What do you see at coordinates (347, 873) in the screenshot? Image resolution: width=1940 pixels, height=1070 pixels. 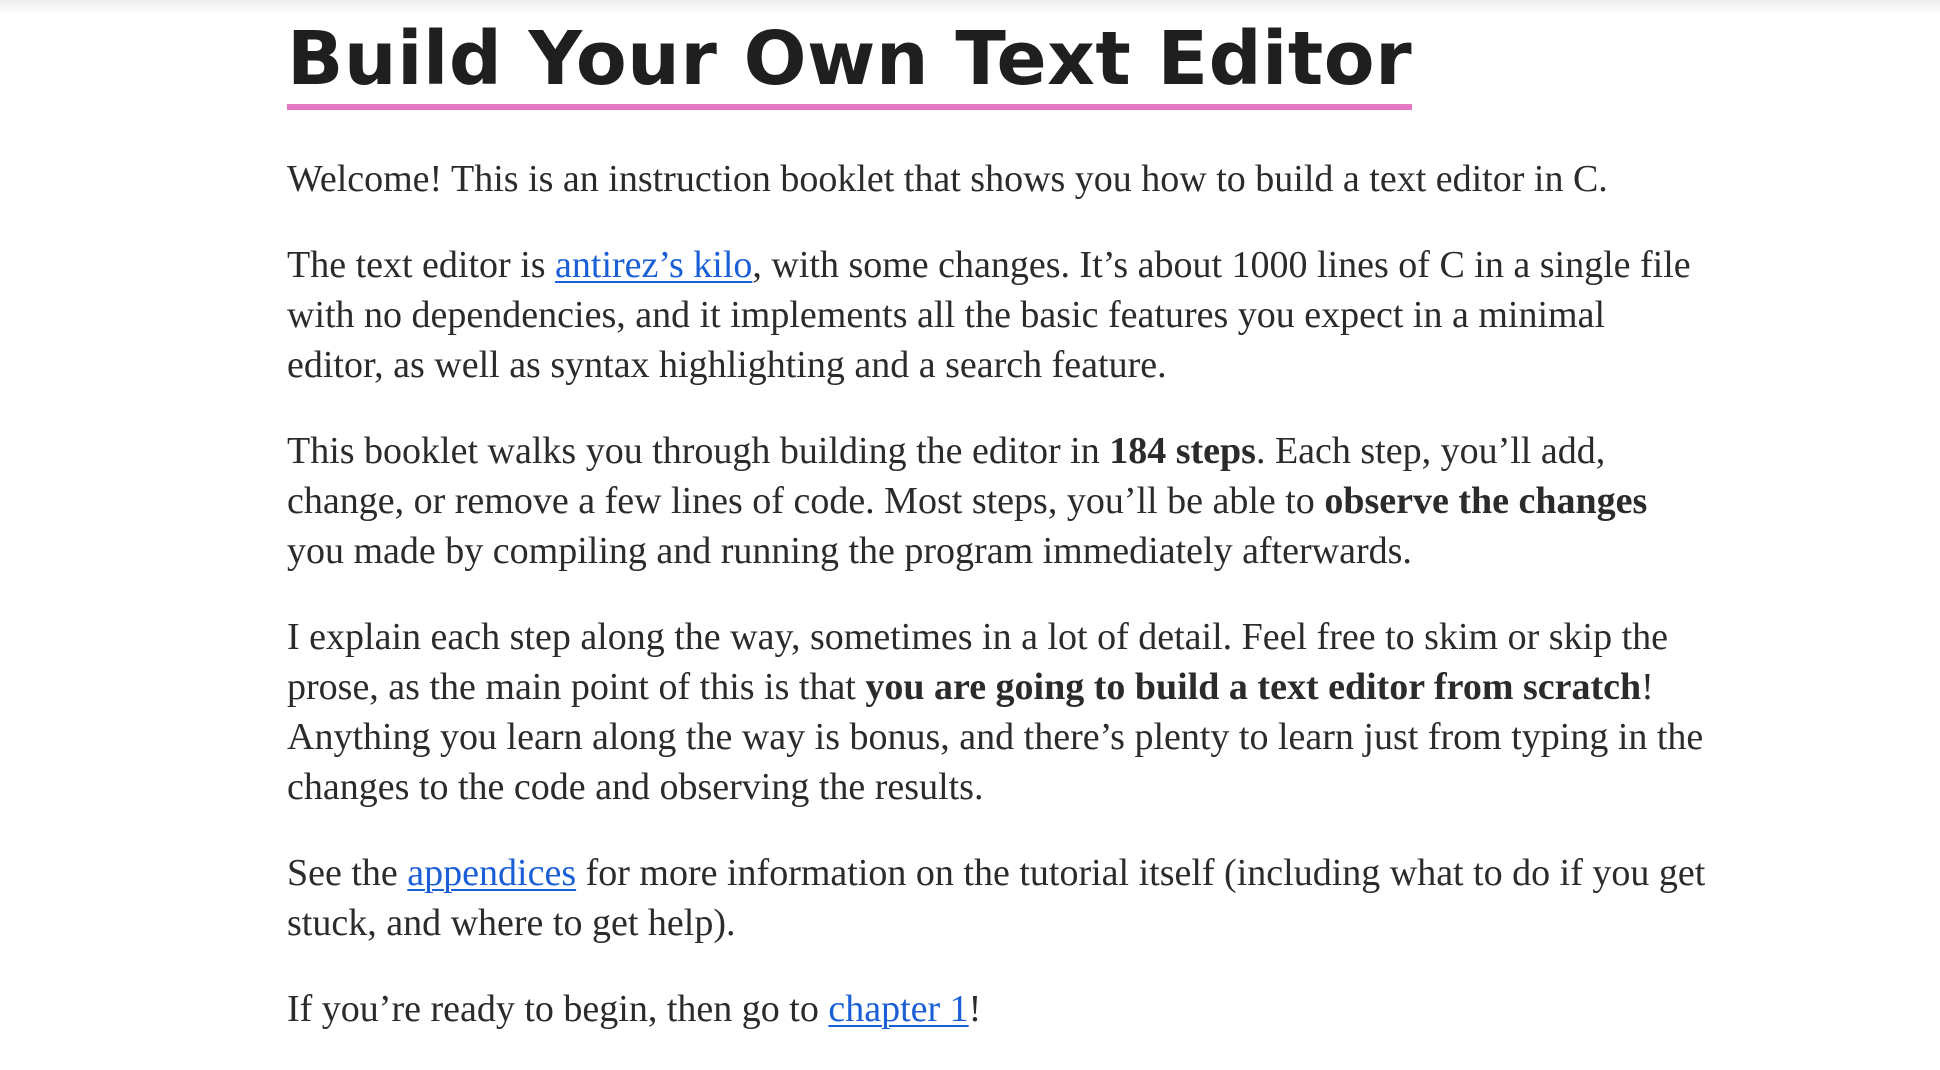 I see `appendices-text-1: See the` at bounding box center [347, 873].